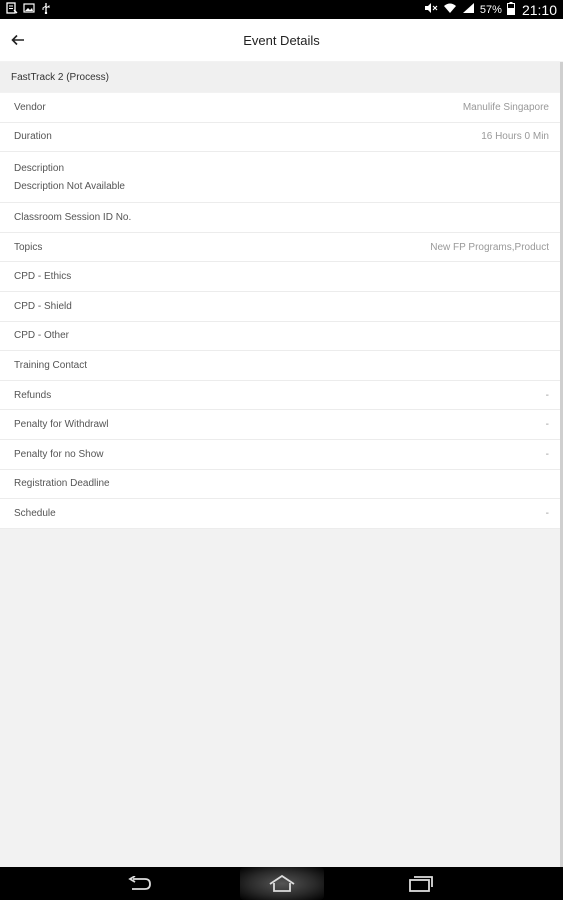 The image size is (563, 900). What do you see at coordinates (280, 485) in the screenshot?
I see `detail-row-registration-deadline: Registration Deadline` at bounding box center [280, 485].